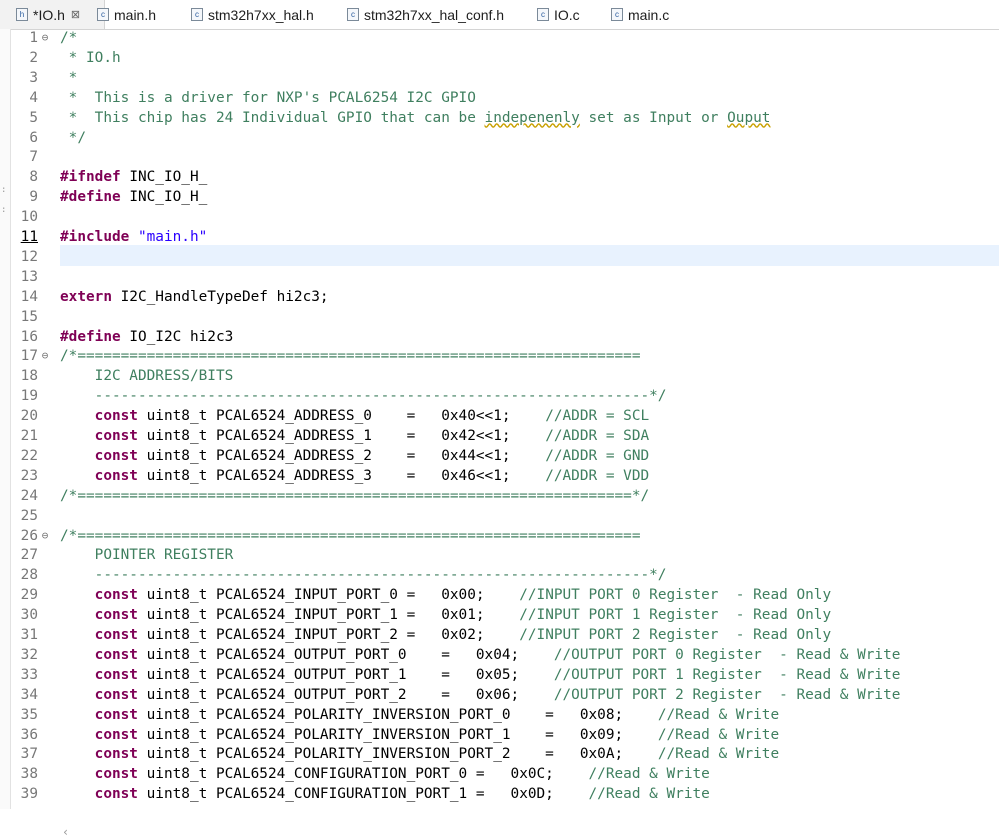 Image resolution: width=999 pixels, height=839 pixels. I want to click on code-line: #ifndef INC_IO_H_, so click(133, 177).